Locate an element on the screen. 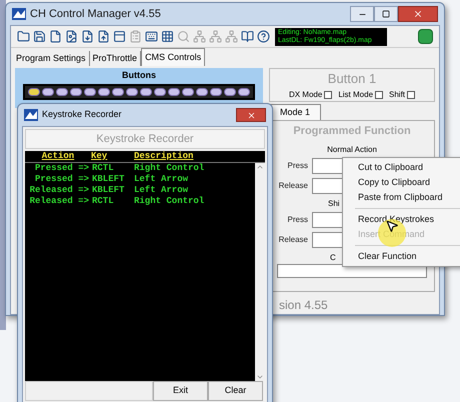 Image resolution: width=460 pixels, height=402 pixels. column-header: Description is located at coordinates (164, 156).